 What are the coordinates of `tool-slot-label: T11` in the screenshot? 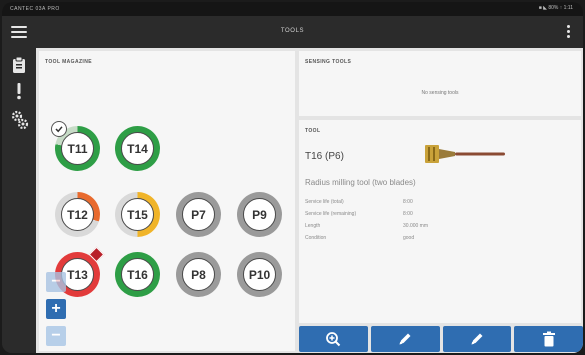 It's located at (77, 148).